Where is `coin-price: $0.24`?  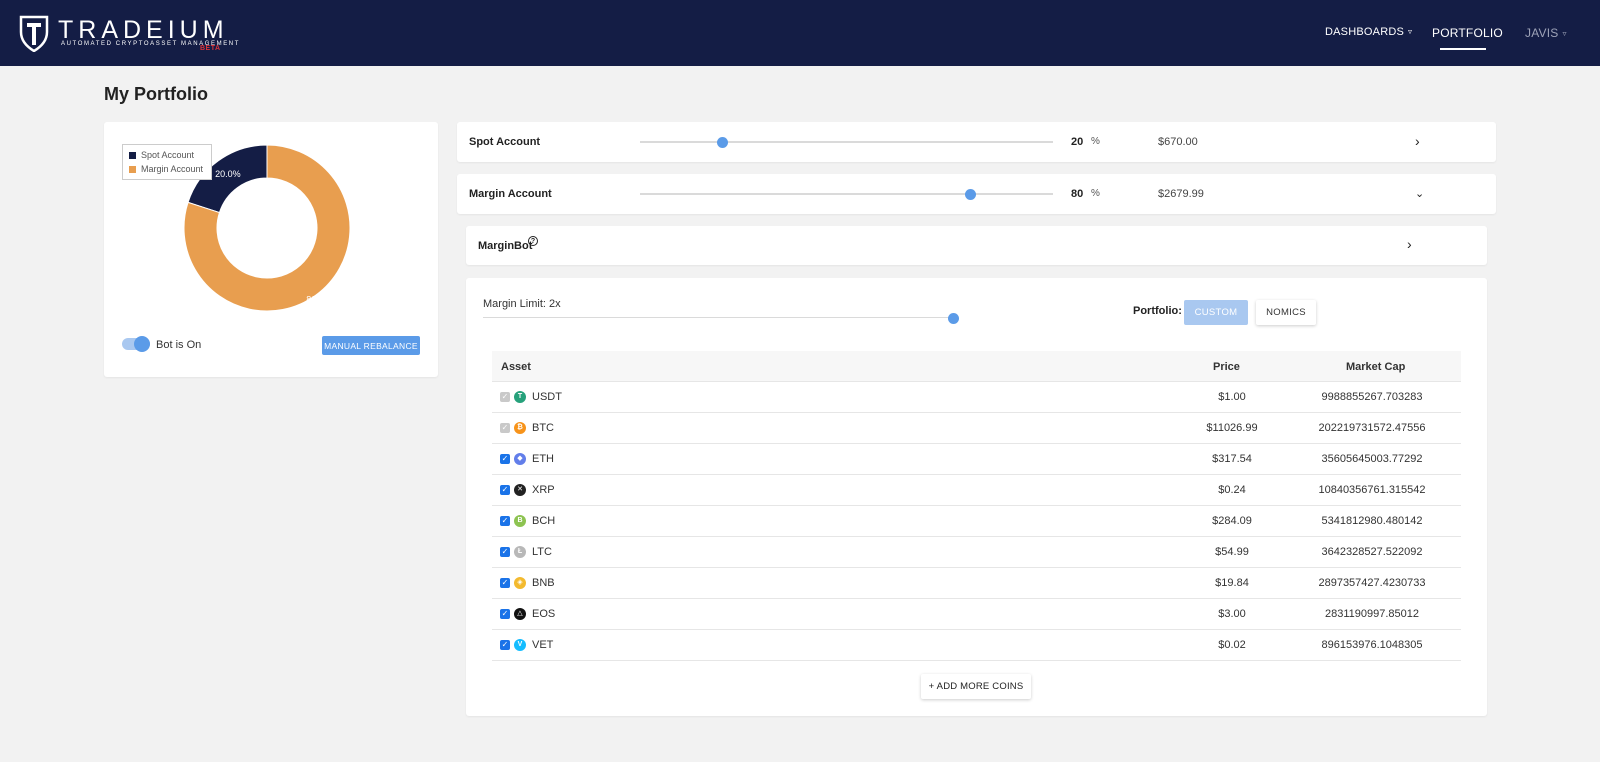
coin-price: $0.24 is located at coordinates (1232, 490).